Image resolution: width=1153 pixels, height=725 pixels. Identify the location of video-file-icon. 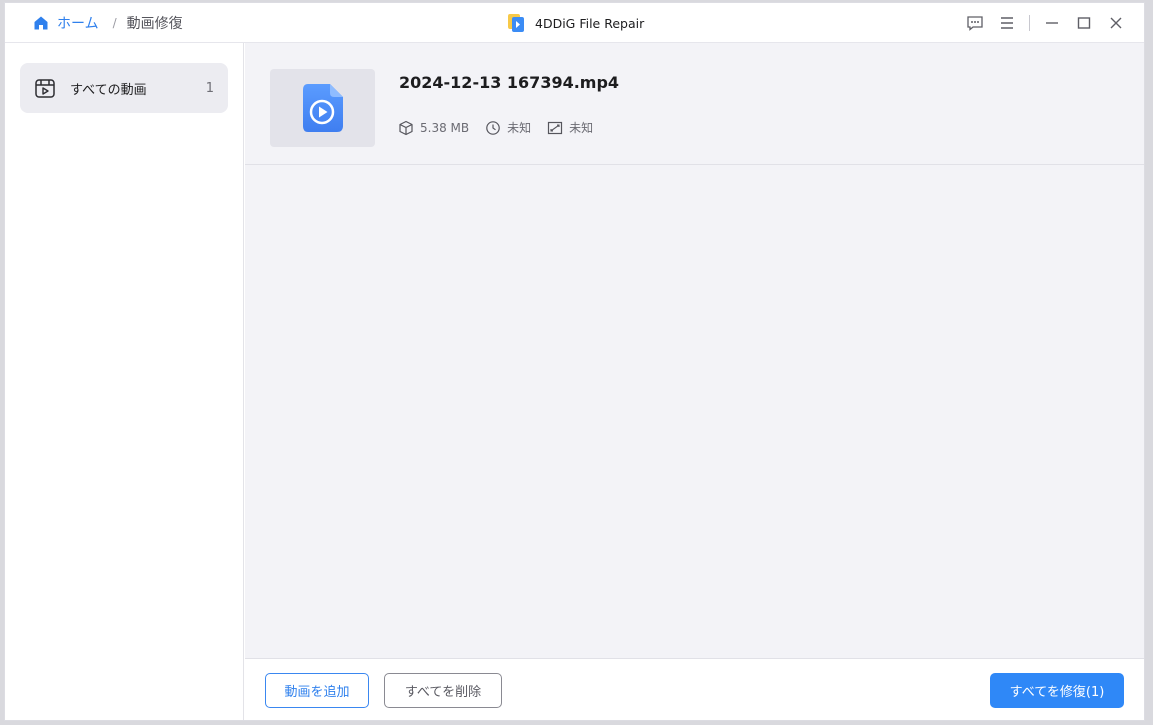
(322, 108).